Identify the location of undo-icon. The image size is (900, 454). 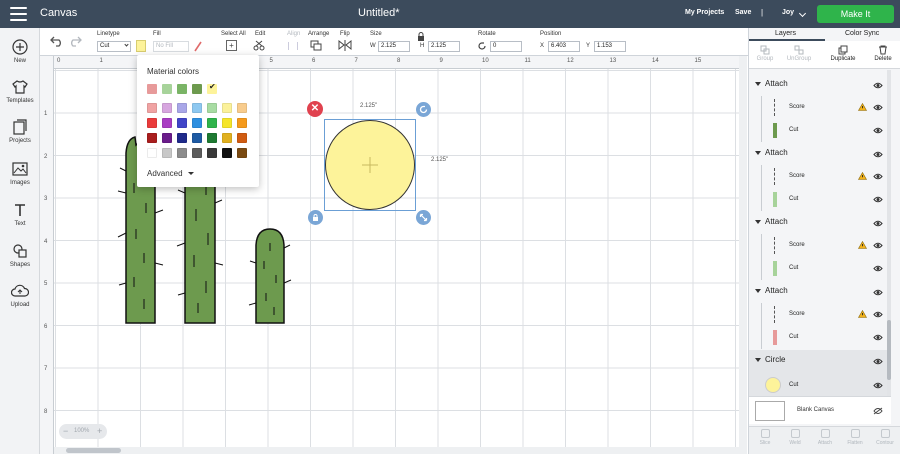
(57, 41).